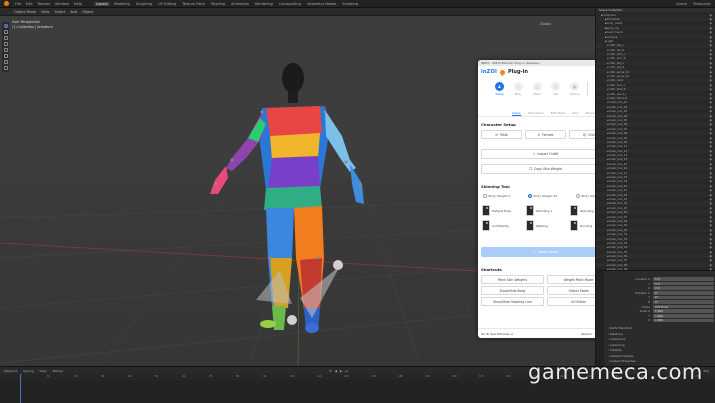 The height and width of the screenshot is (403, 715). What do you see at coordinates (546, 210) in the screenshot?
I see `pose-standing-1: Standing 1` at bounding box center [546, 210].